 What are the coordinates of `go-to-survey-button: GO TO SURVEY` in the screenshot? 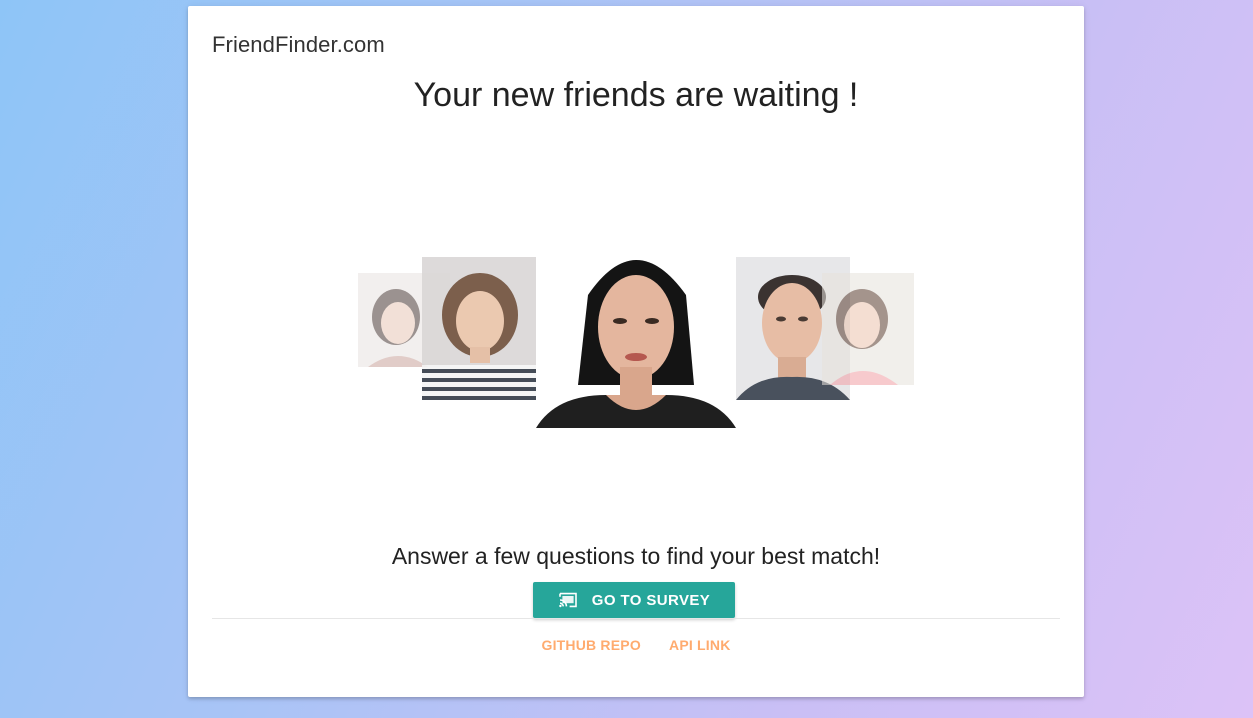 It's located at (634, 600).